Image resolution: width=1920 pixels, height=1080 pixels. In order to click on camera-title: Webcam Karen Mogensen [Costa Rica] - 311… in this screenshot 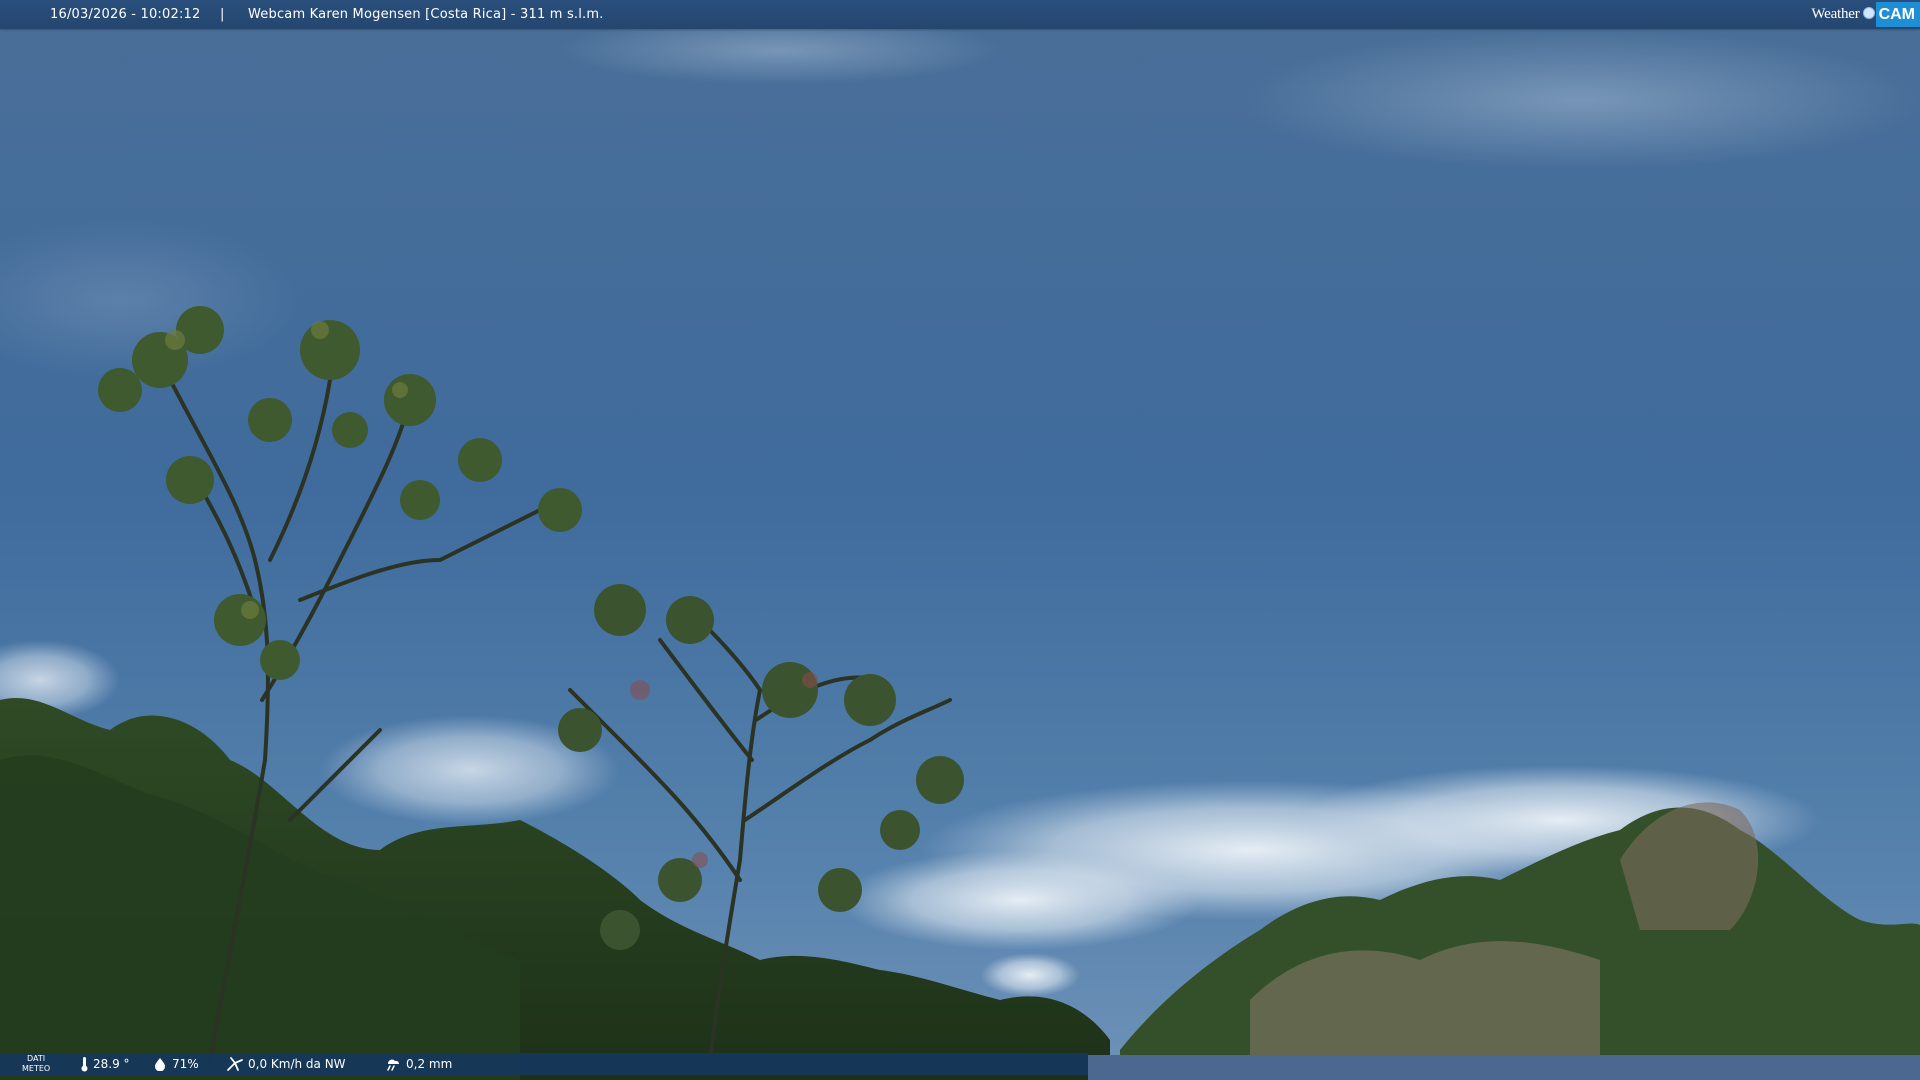, I will do `click(426, 14)`.